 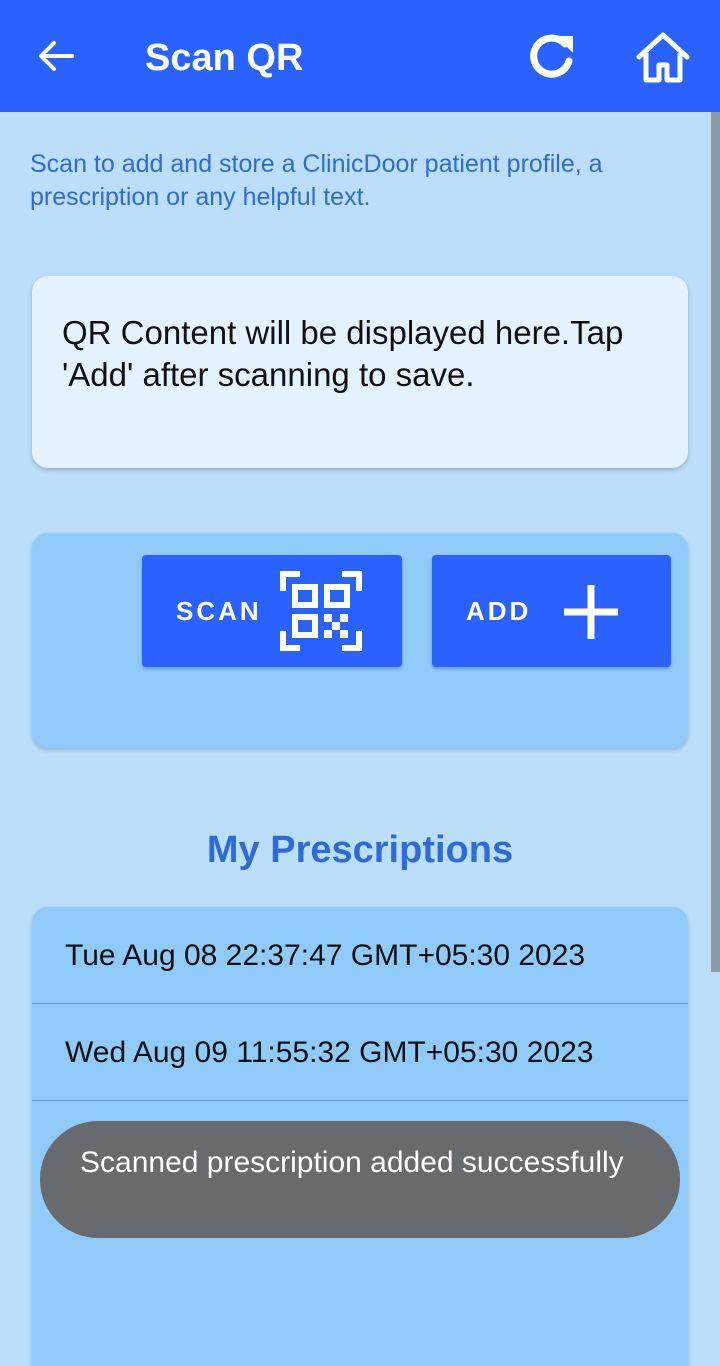 I want to click on actions-card: SCAN ADD, so click(x=360, y=640).